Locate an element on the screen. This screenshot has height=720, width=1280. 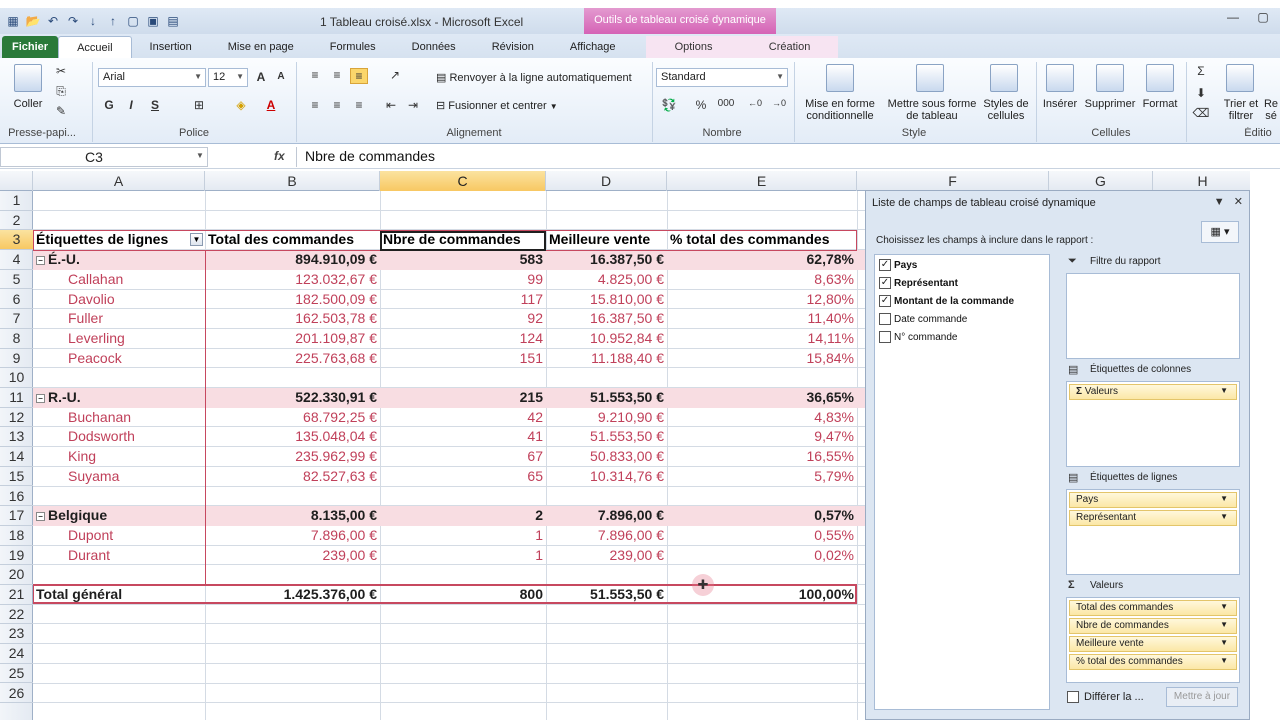
row-header: 14 is located at coordinates (16, 457).